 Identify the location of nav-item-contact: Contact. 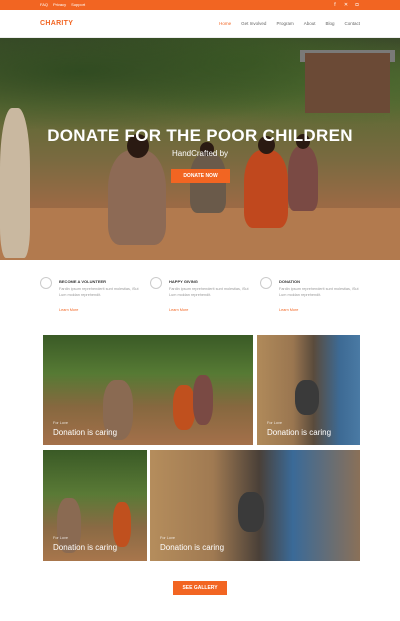
(352, 23).